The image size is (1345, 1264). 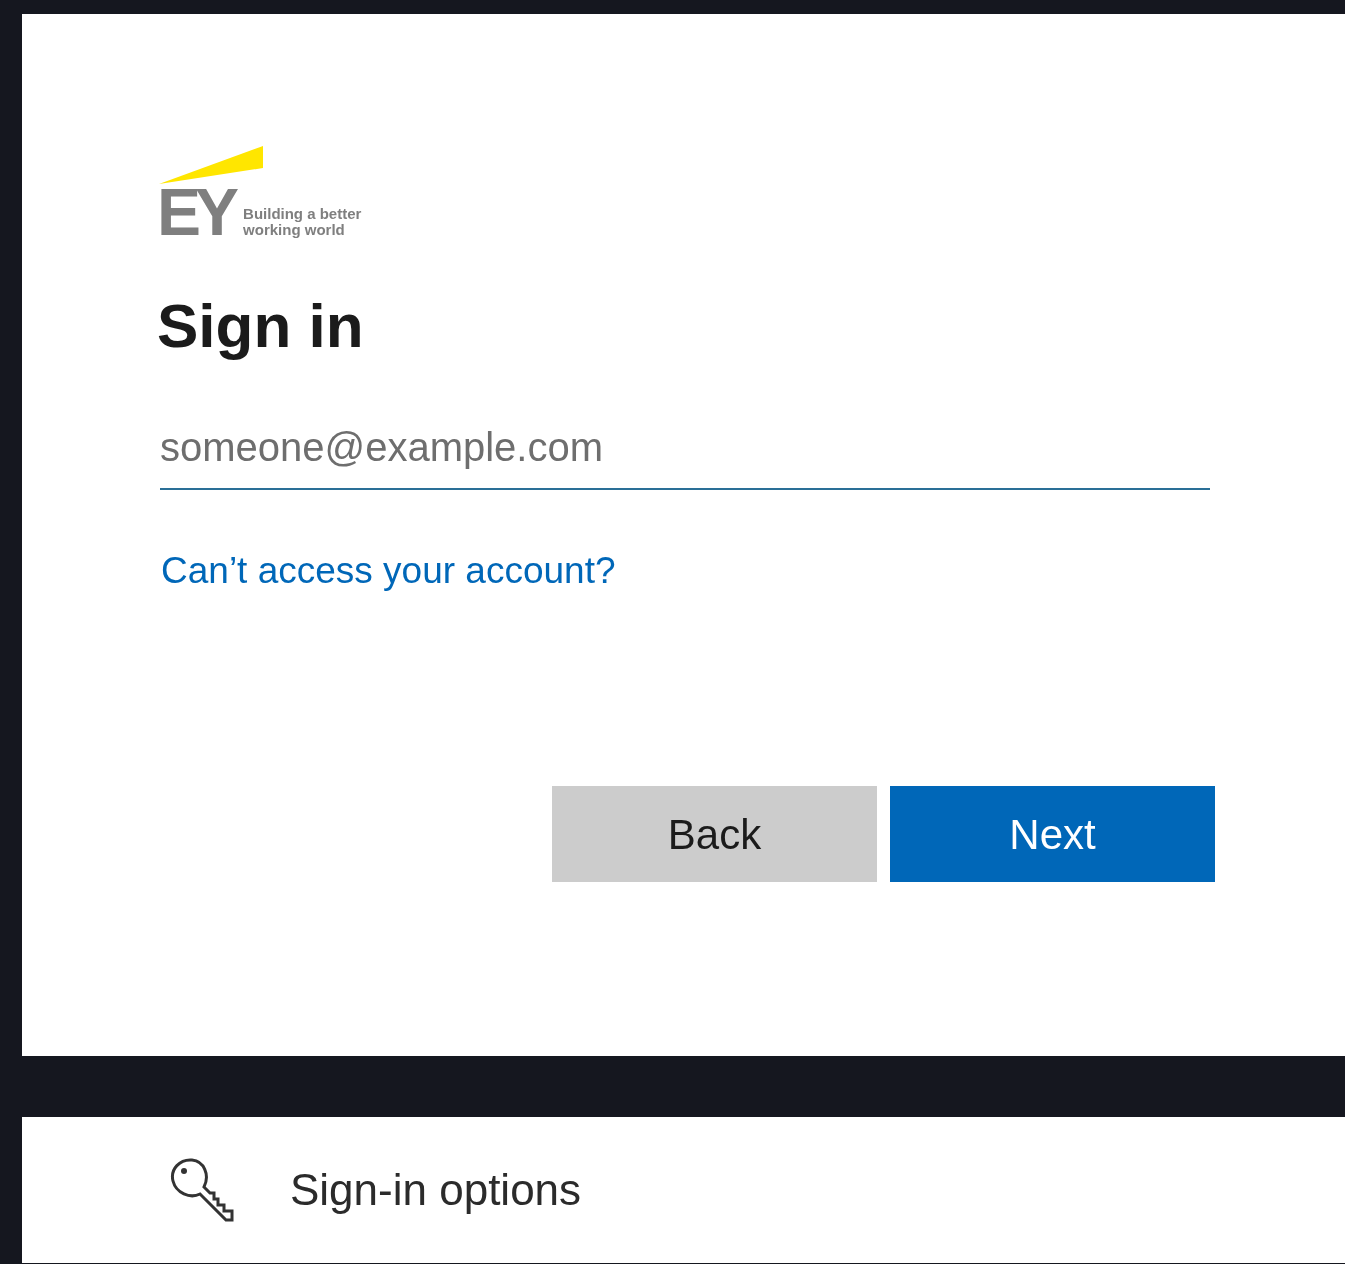 I want to click on help-link: Can’t access your account?, so click(x=388, y=571).